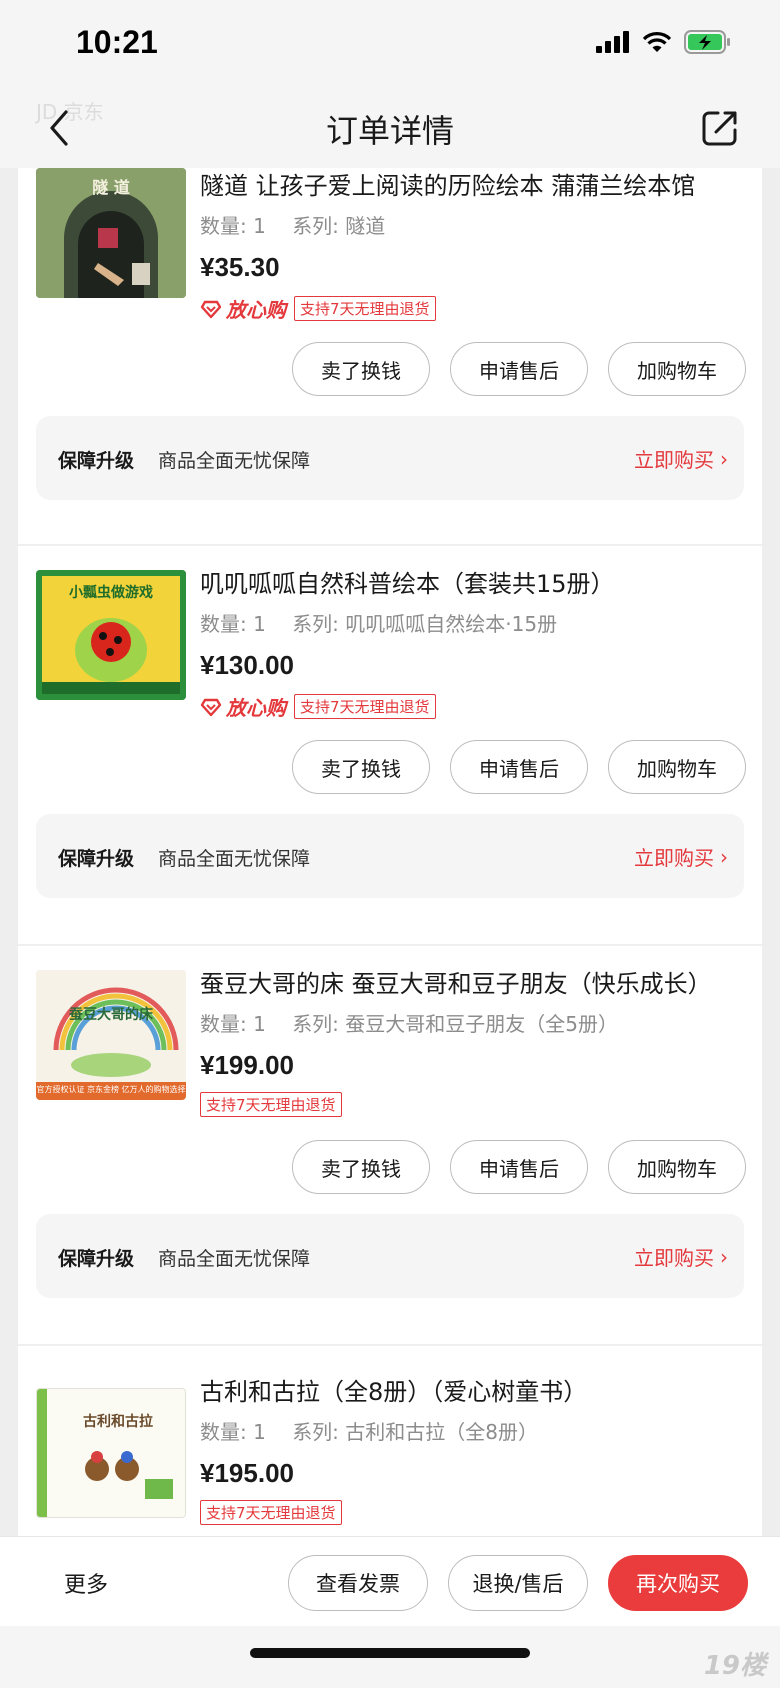 This screenshot has width=780, height=1688. I want to click on status-bar: 10:21, so click(390, 44).